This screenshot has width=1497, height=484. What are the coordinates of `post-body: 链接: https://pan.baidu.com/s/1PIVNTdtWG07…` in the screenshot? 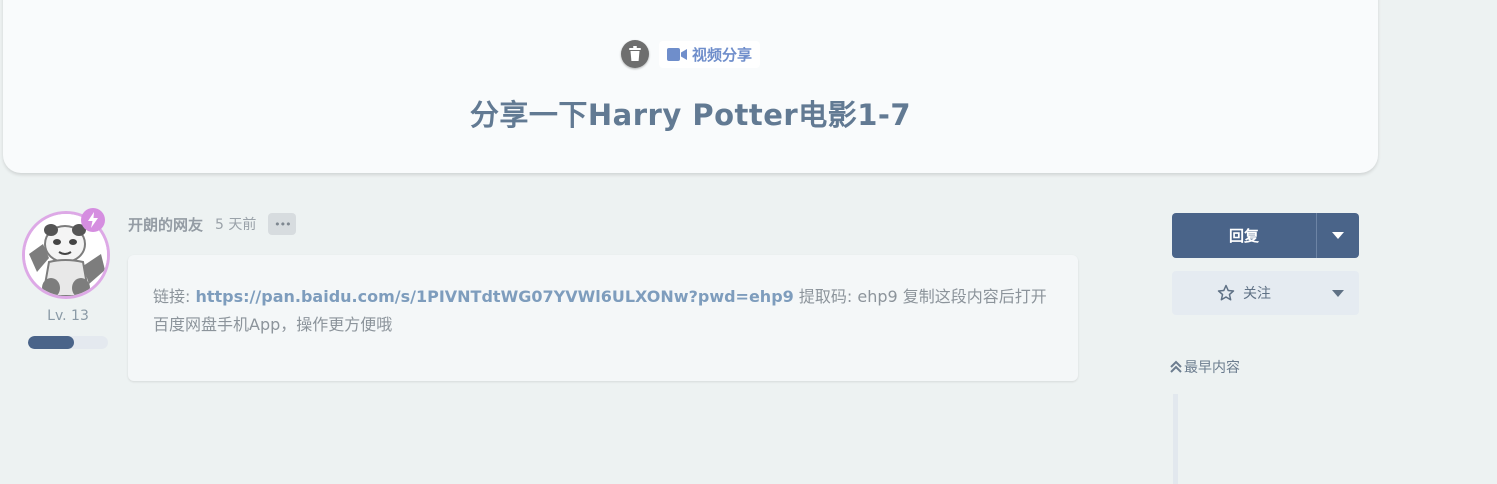 It's located at (603, 311).